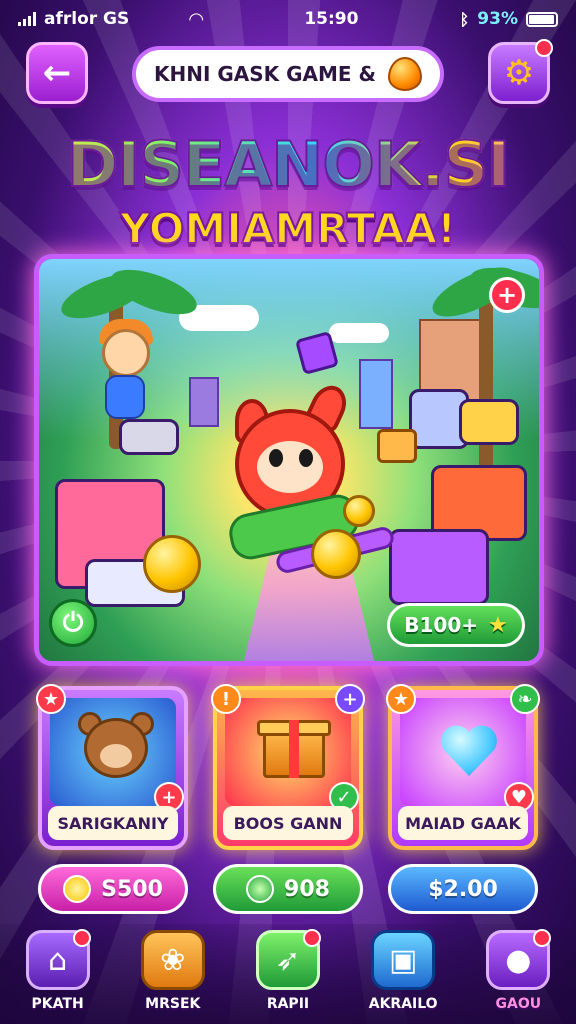 The height and width of the screenshot is (1024, 576). I want to click on bottom-nav: ⌂ PKATH ❀ MRSEK ➶ RAPII ▣ AKRAILO ● GAOU, so click(288, 974).